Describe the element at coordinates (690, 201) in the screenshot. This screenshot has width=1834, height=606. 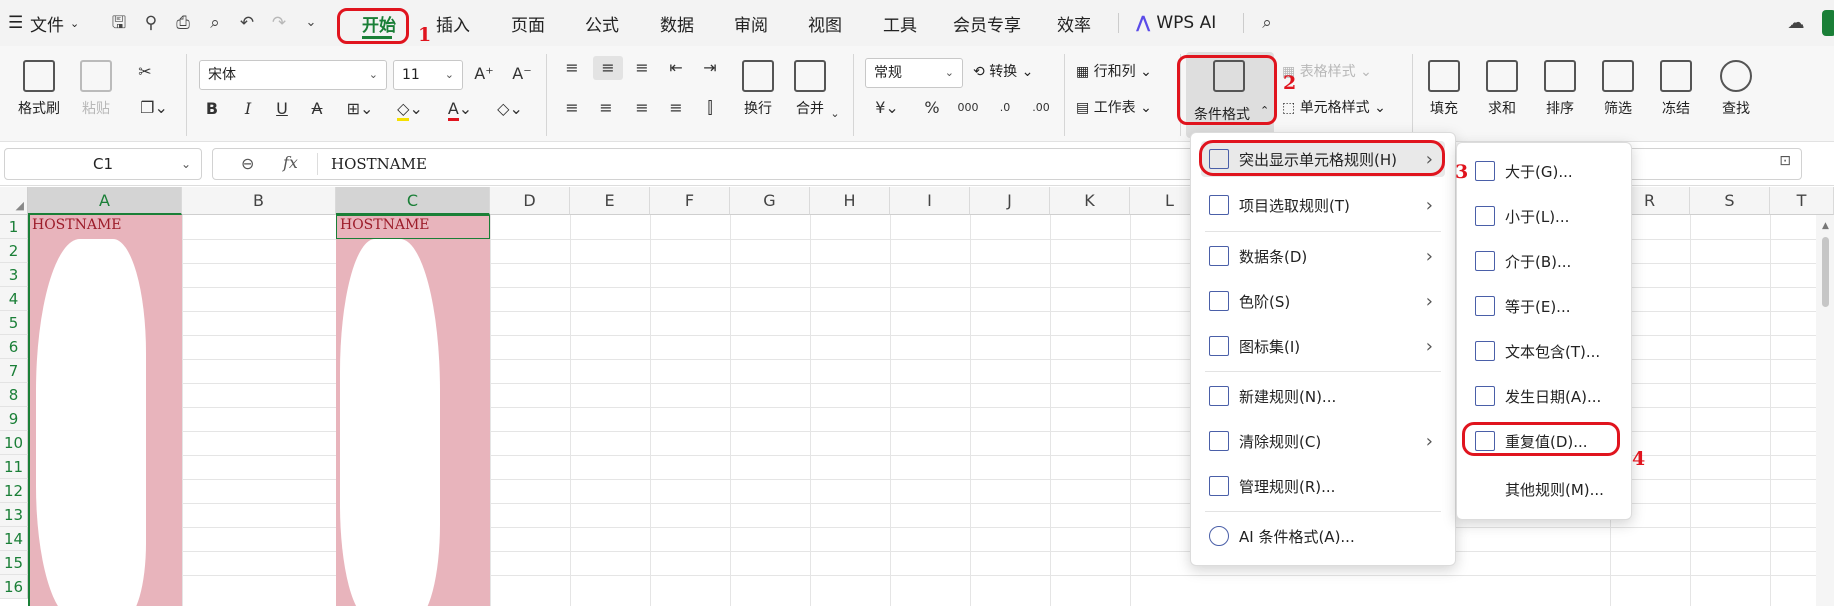
I see `col-header-f: F` at that location.